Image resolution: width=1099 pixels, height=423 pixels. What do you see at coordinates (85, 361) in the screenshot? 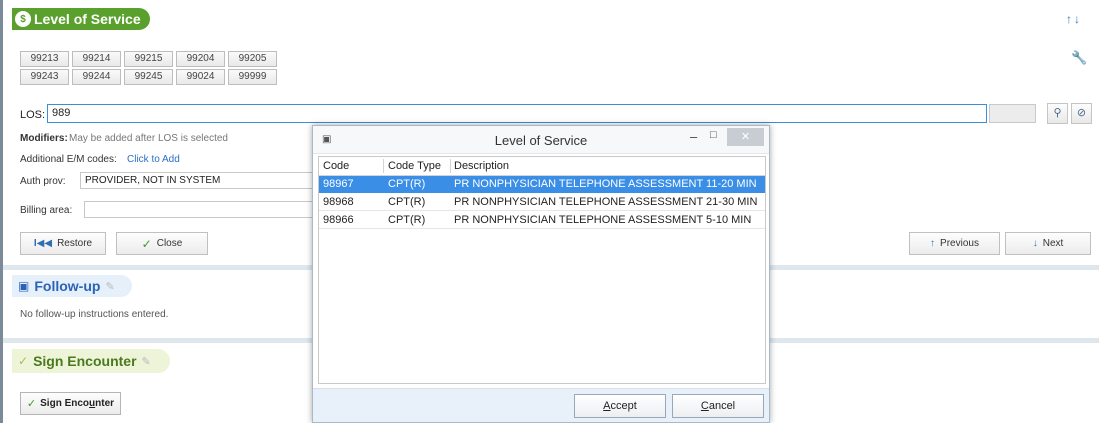
I see `sign-title: Sign Encounter` at bounding box center [85, 361].